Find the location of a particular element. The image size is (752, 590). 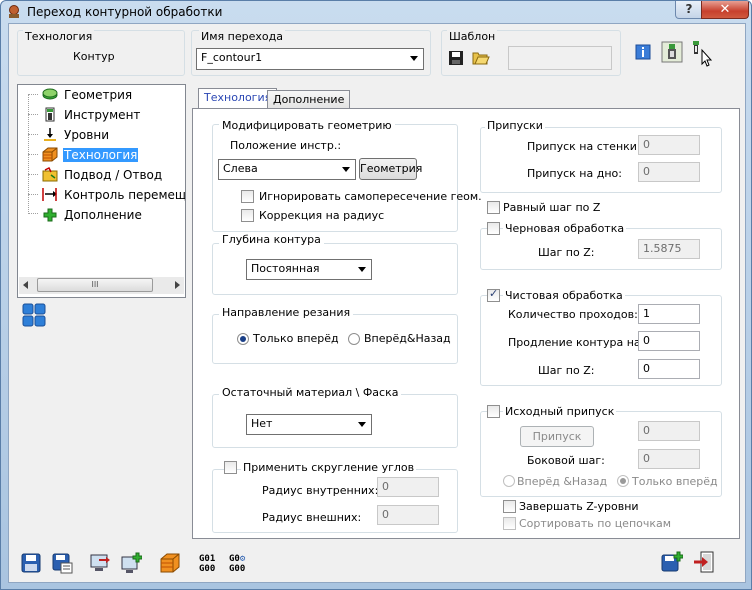

scroll-left-icon is located at coordinates (26, 285).